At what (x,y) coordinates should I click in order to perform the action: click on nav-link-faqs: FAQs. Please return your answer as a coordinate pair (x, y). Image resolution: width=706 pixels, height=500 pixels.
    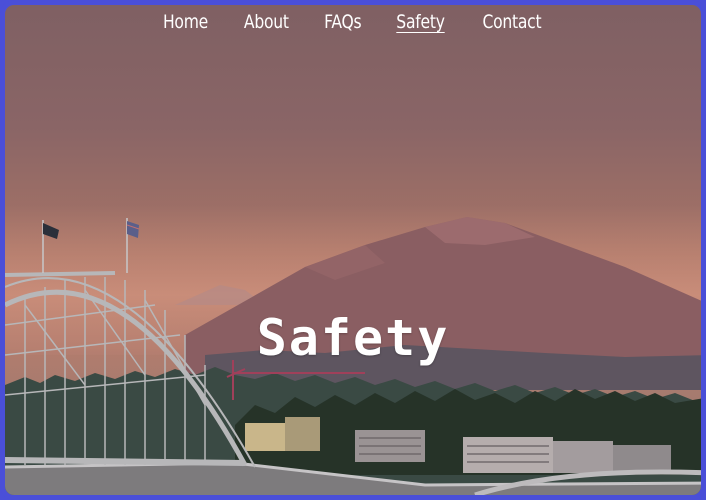
    Looking at the image, I should click on (342, 22).